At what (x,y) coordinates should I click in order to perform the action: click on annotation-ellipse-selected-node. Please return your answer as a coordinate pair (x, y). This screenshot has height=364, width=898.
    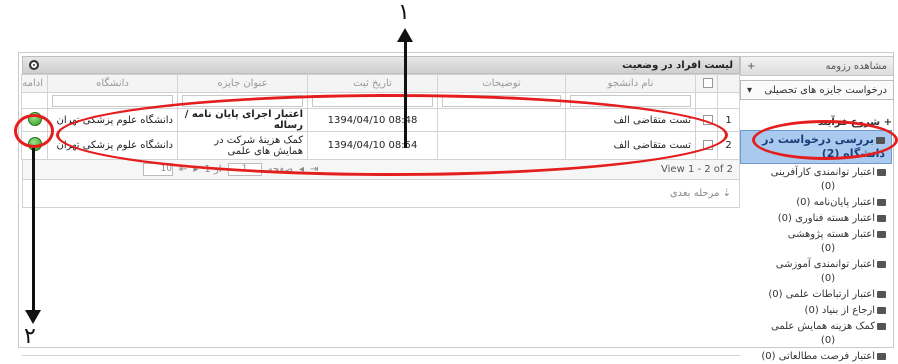
    Looking at the image, I should click on (825, 140).